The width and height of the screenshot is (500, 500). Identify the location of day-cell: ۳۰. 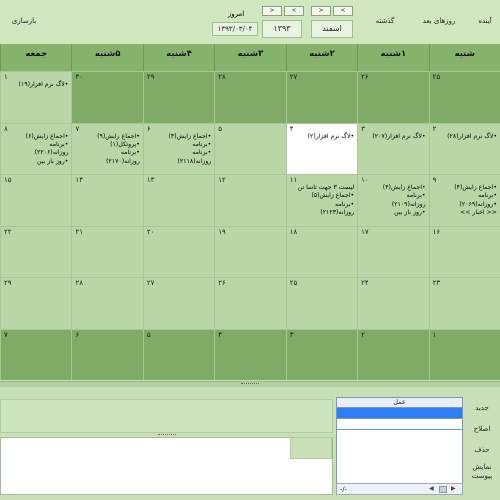
(107, 97).